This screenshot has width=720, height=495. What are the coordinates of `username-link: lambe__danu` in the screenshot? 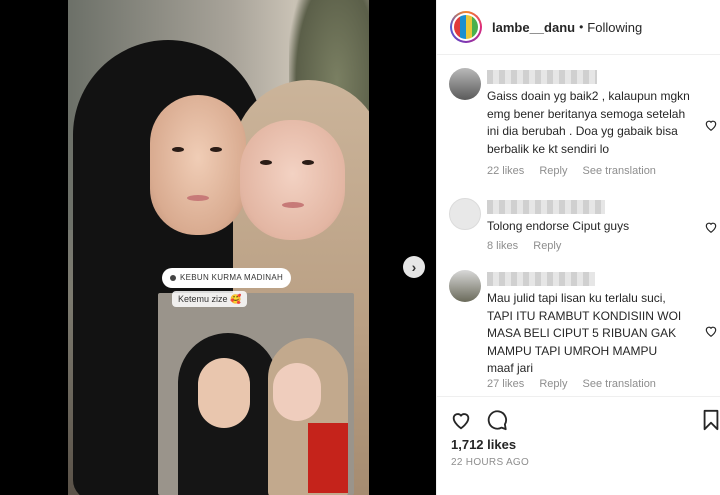 It's located at (533, 27).